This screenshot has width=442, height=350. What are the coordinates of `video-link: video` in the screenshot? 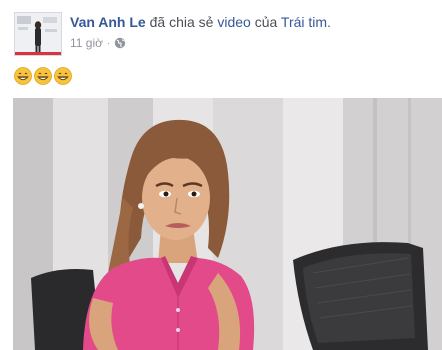 It's located at (233, 22).